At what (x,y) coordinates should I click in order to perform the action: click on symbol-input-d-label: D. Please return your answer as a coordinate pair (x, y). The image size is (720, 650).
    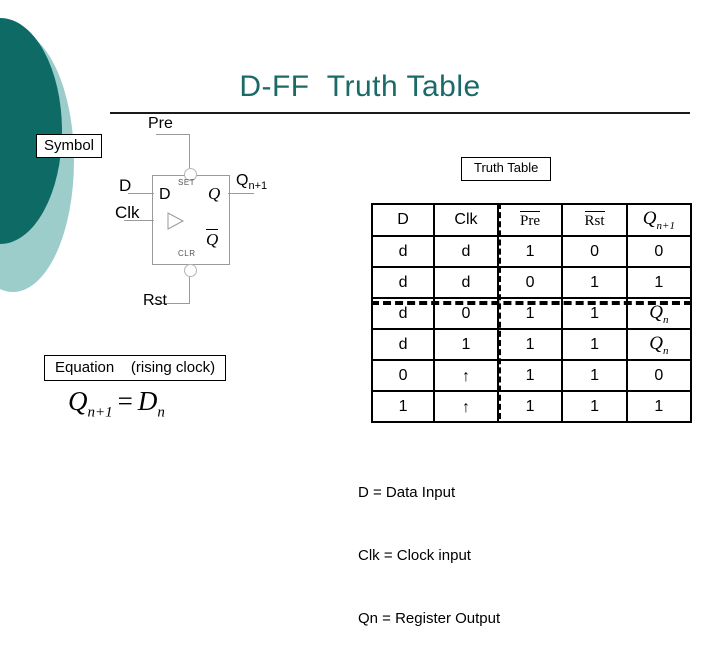
    Looking at the image, I should click on (125, 185).